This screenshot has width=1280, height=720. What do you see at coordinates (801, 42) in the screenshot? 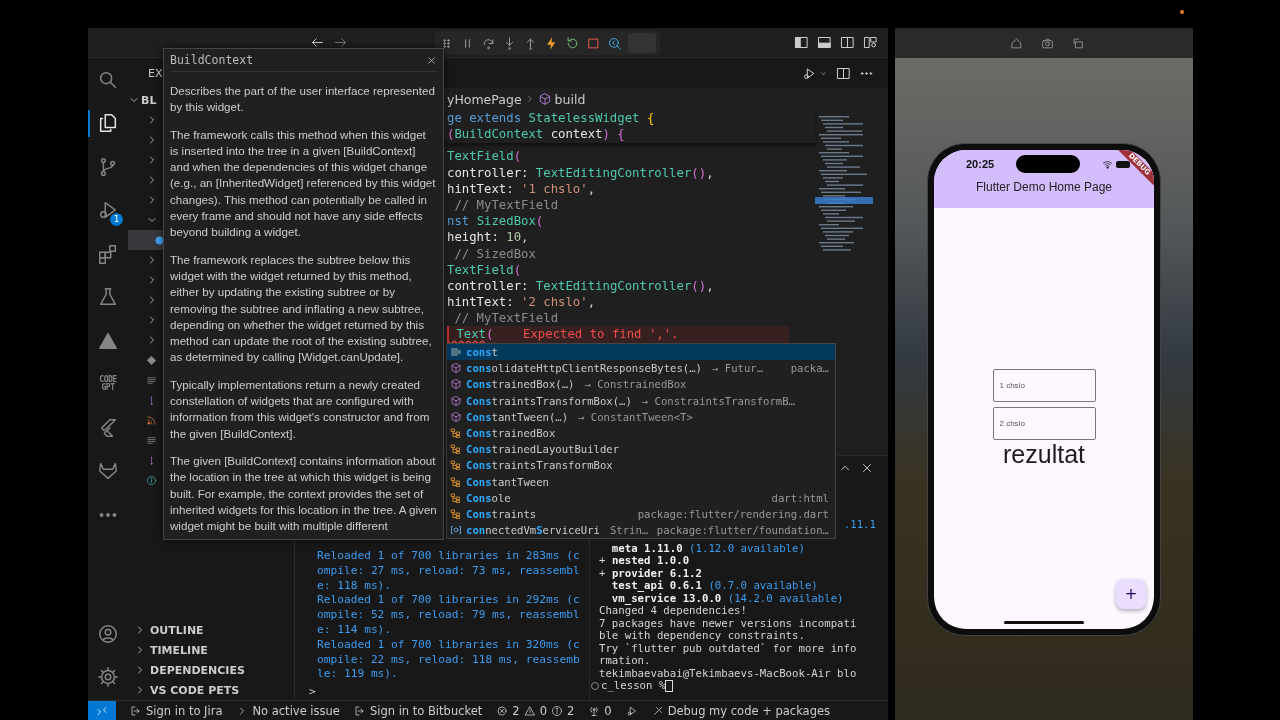
I see `sidebar-toggle-icon` at bounding box center [801, 42].